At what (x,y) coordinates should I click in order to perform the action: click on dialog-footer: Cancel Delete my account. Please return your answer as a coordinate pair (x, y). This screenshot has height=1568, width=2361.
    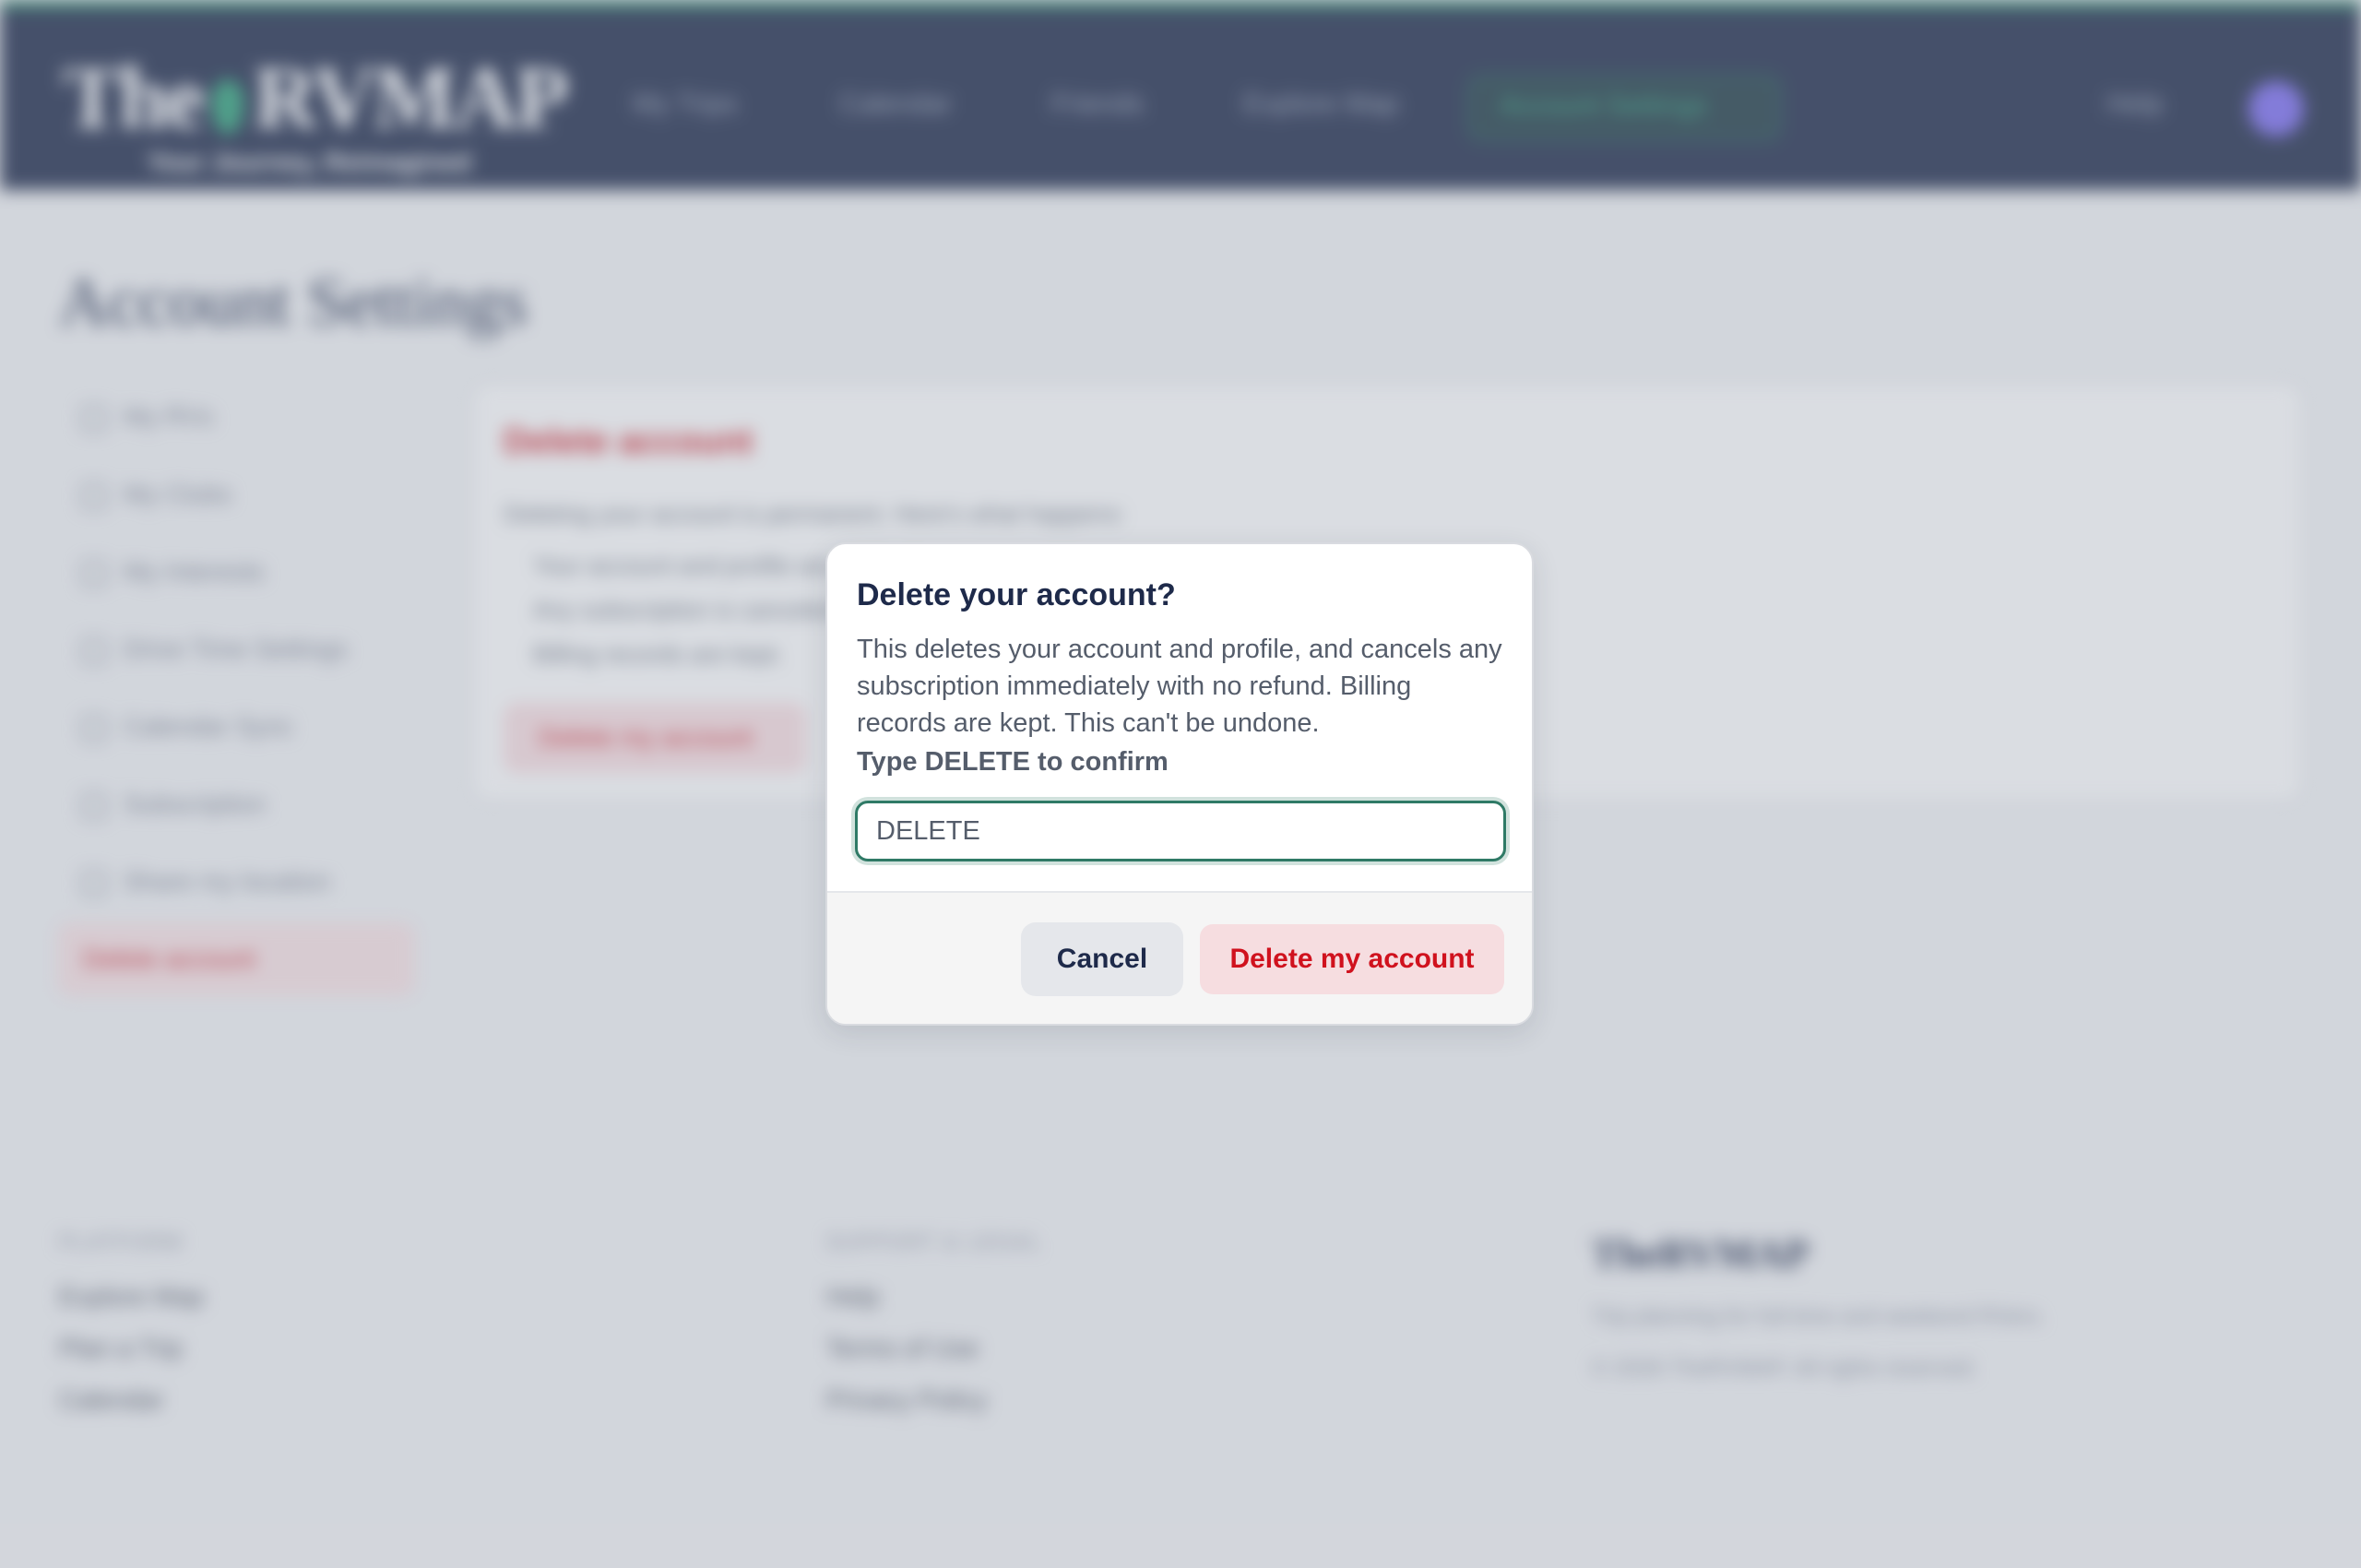
    Looking at the image, I should click on (1179, 957).